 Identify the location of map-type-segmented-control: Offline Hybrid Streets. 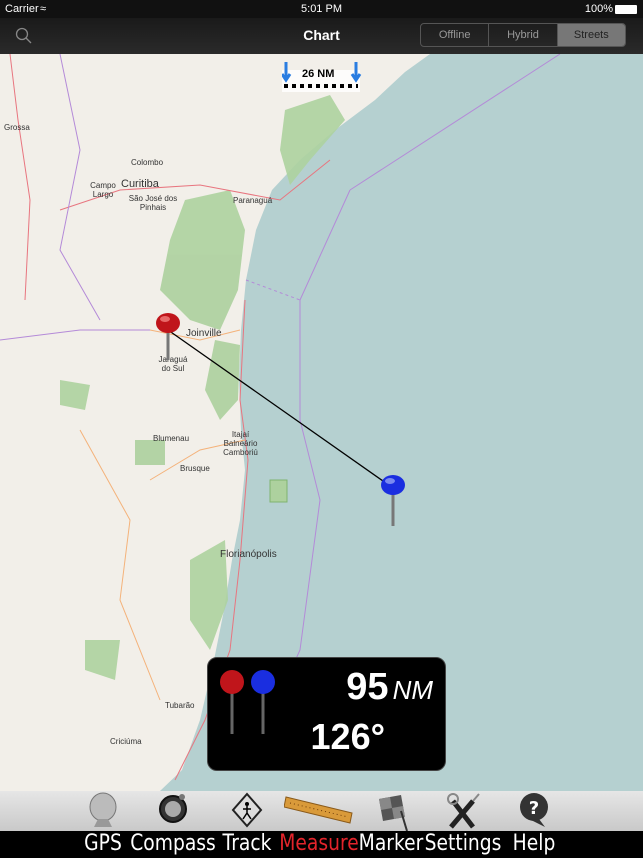
(523, 35).